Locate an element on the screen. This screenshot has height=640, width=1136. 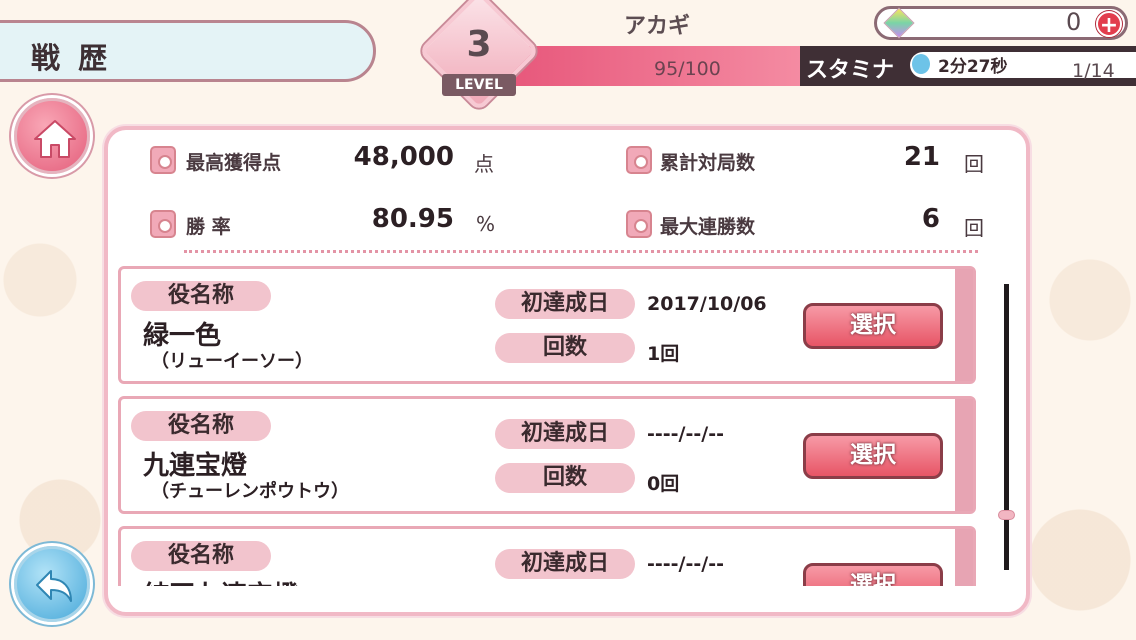
stamina-count: 1/14 is located at coordinates (1093, 71).